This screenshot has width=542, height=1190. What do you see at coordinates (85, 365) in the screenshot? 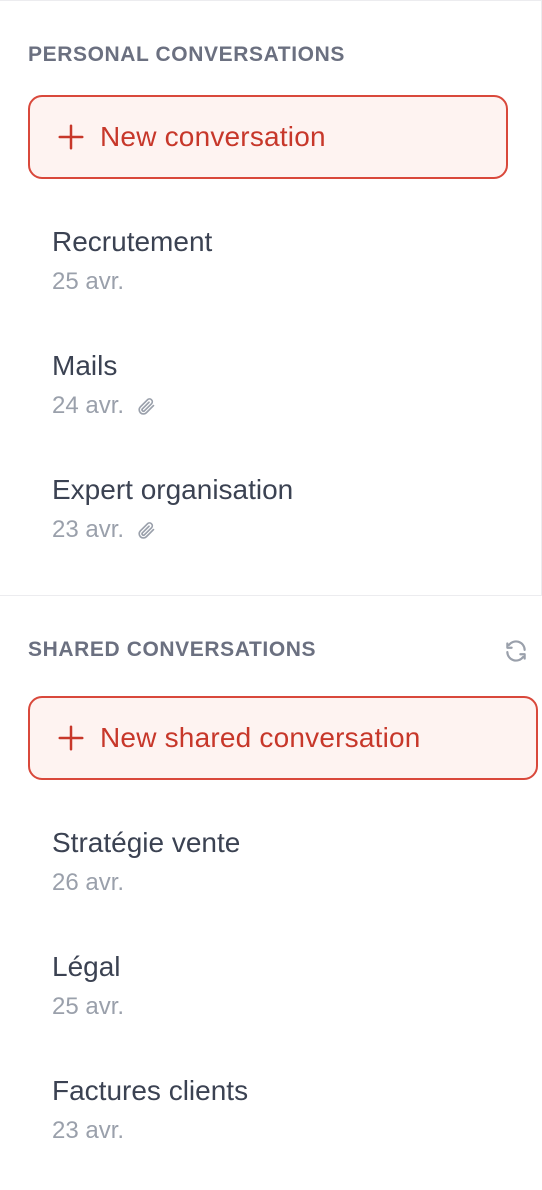
I see `conversation-title: Mails` at bounding box center [85, 365].